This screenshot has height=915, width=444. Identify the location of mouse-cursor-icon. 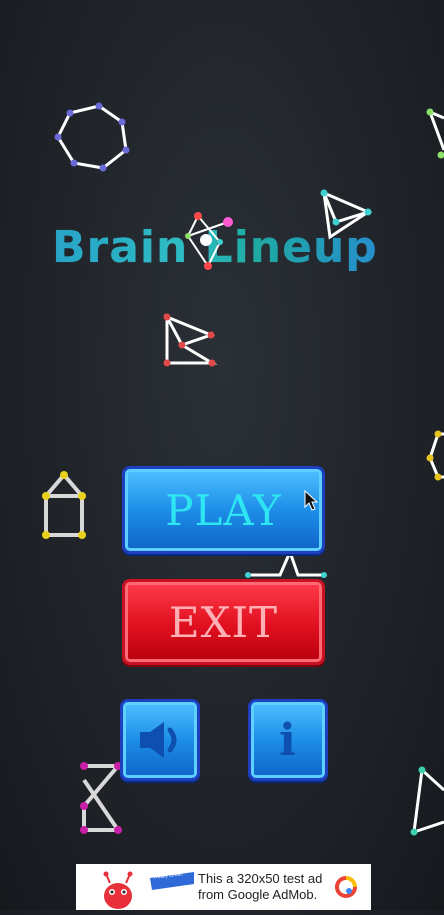
(311, 501).